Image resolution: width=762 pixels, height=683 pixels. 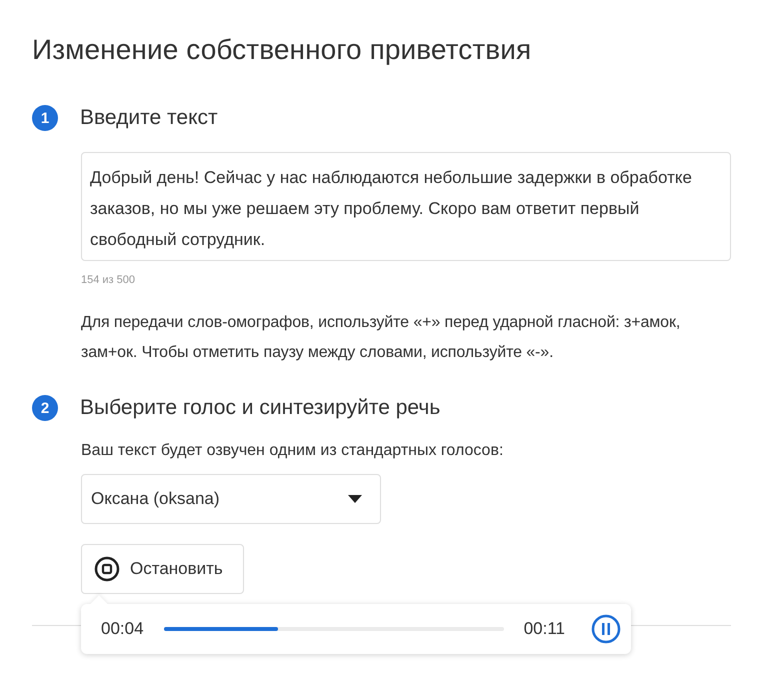 What do you see at coordinates (260, 408) in the screenshot?
I see `step-heading: Выберите голос и синтезируйте речь` at bounding box center [260, 408].